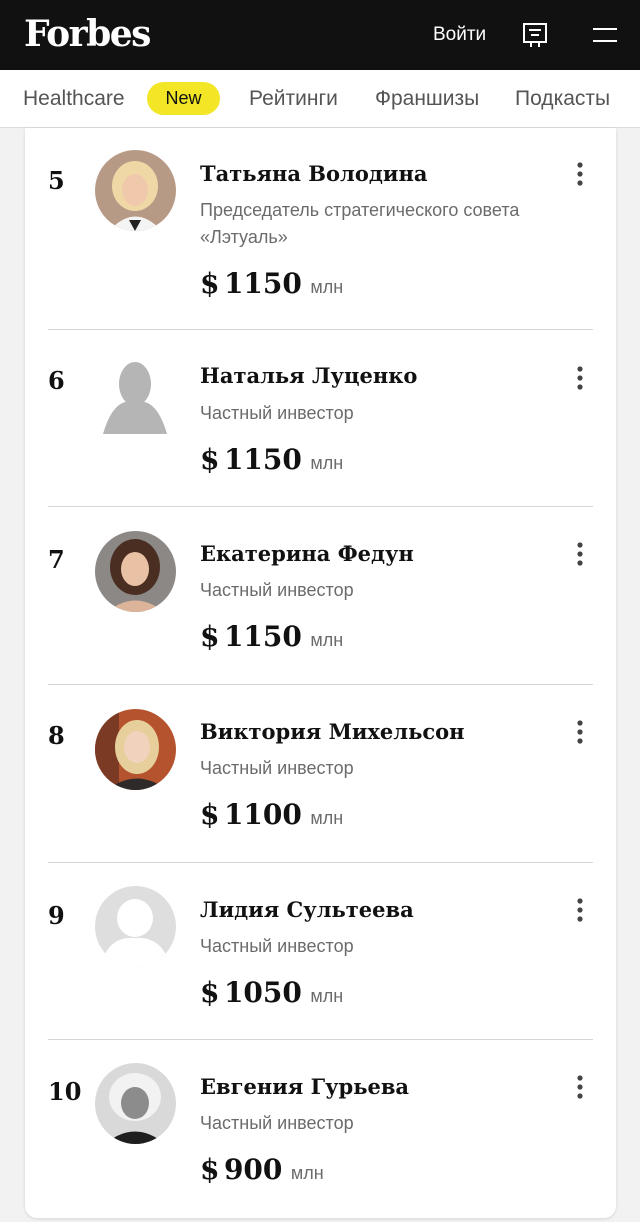  What do you see at coordinates (307, 910) in the screenshot?
I see `person-name: Лидия Сультеева` at bounding box center [307, 910].